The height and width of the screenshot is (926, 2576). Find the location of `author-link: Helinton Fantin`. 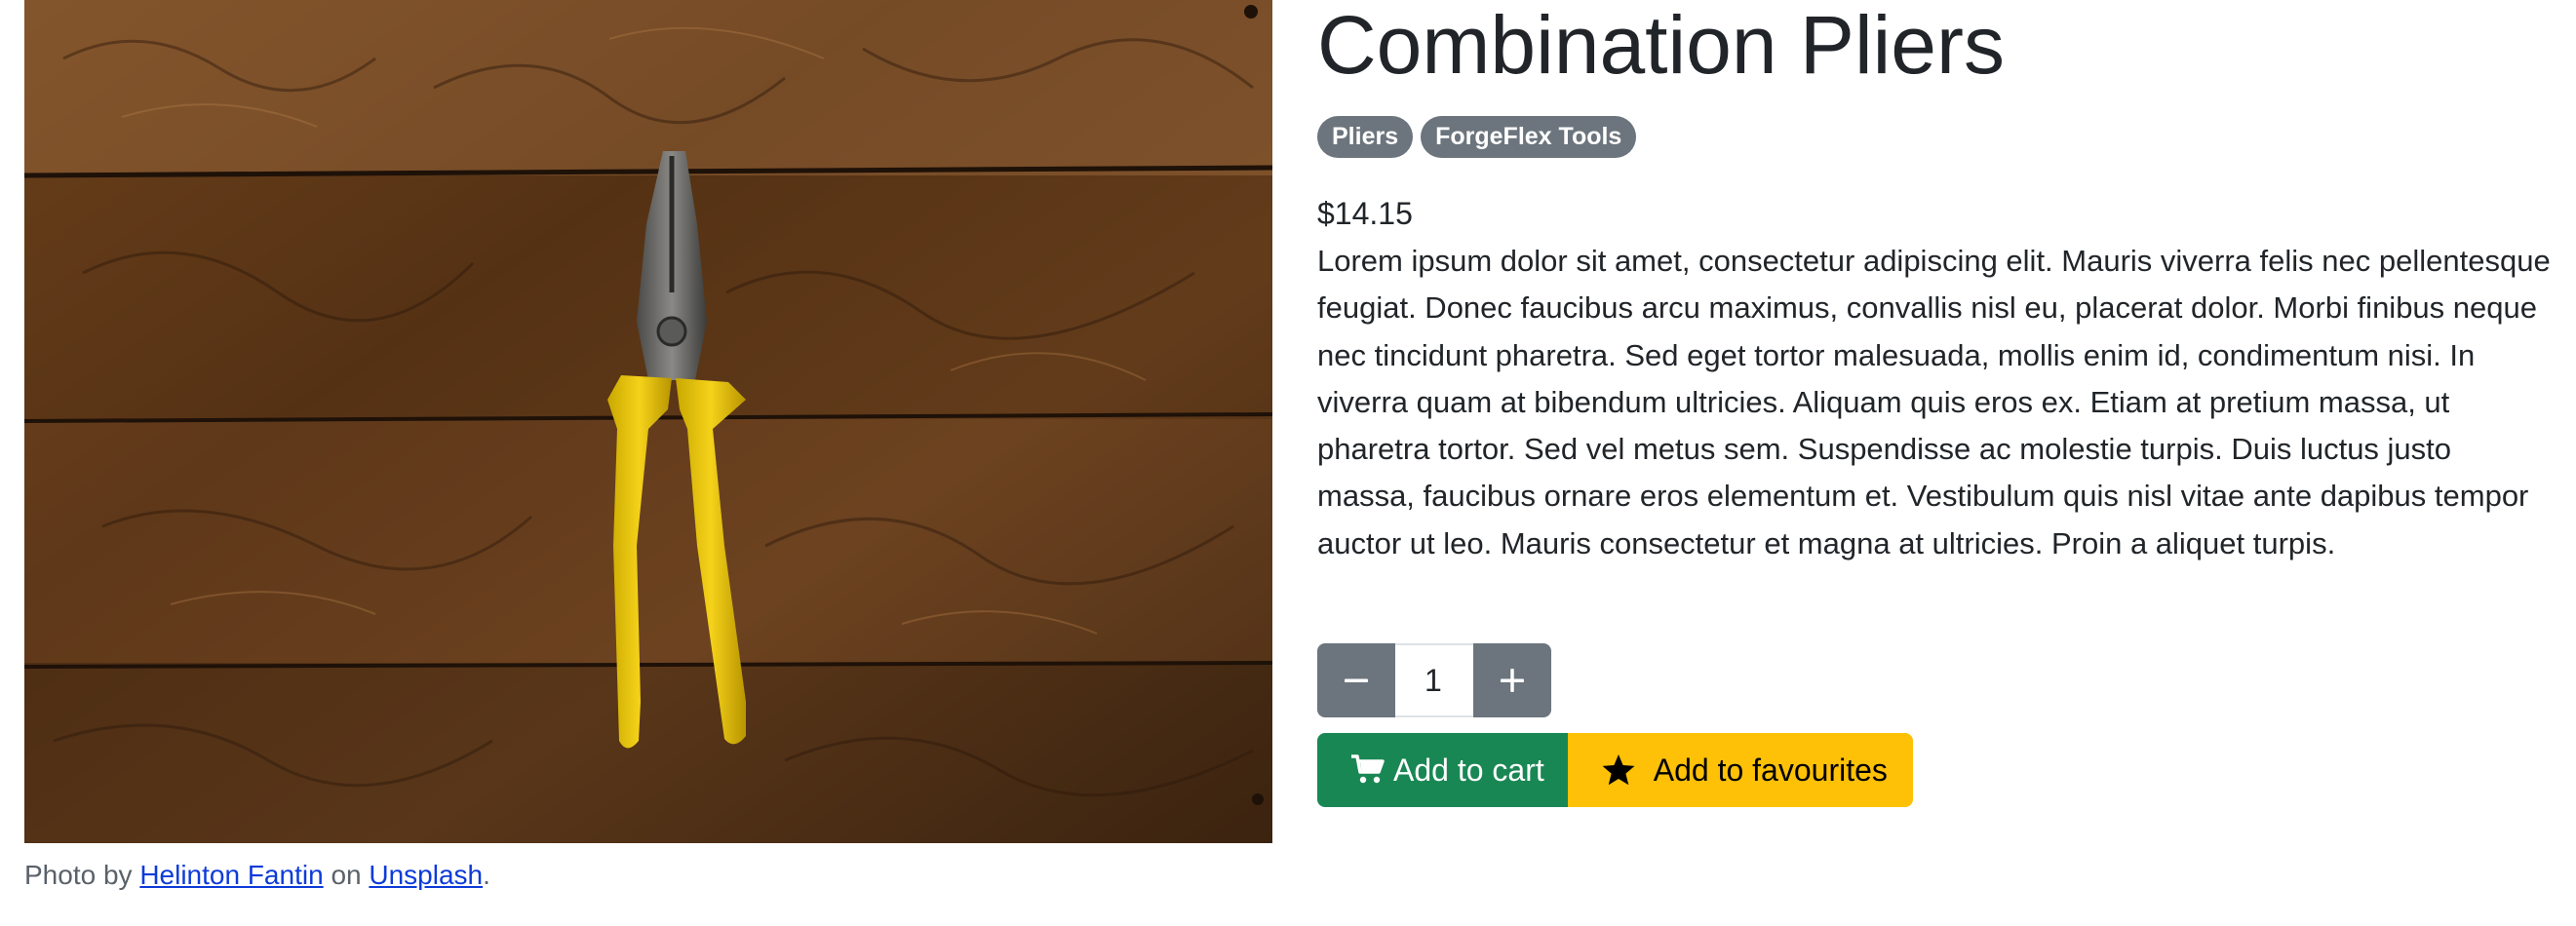

author-link: Helinton Fantin is located at coordinates (231, 875).